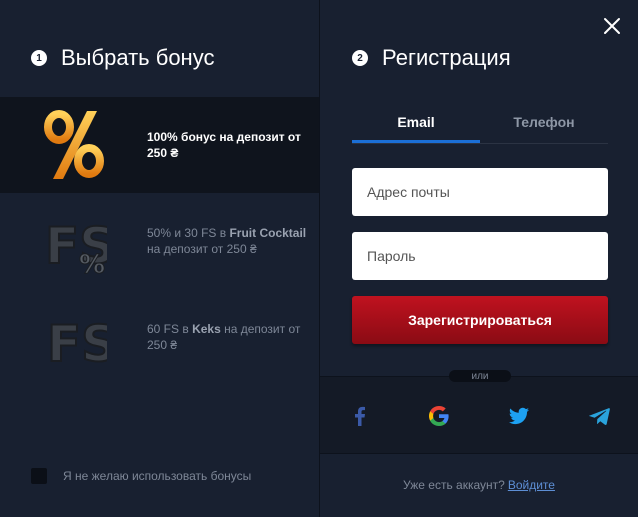 The width and height of the screenshot is (638, 517). I want to click on close-button, so click(612, 26).